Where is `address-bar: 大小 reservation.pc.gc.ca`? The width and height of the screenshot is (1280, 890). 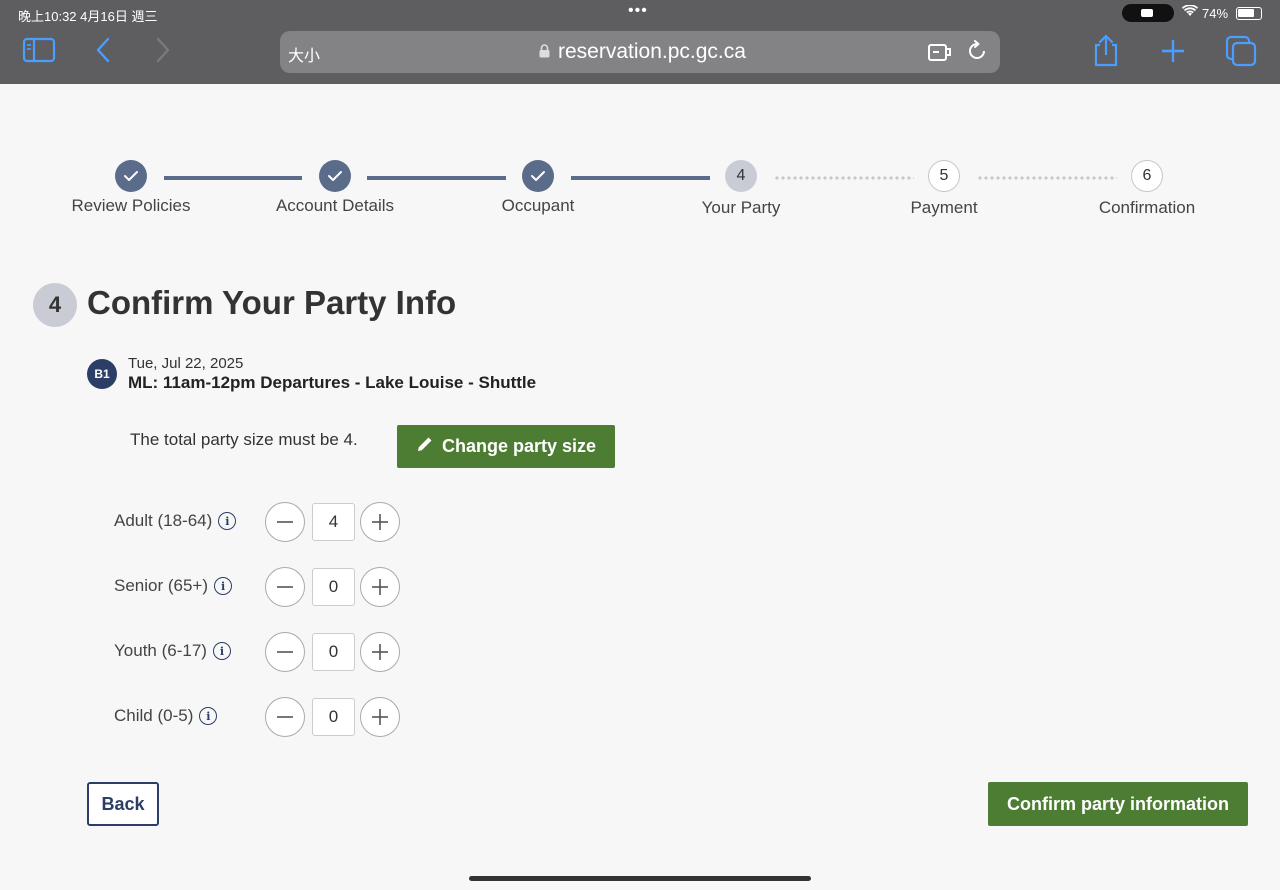 address-bar: 大小 reservation.pc.gc.ca is located at coordinates (640, 52).